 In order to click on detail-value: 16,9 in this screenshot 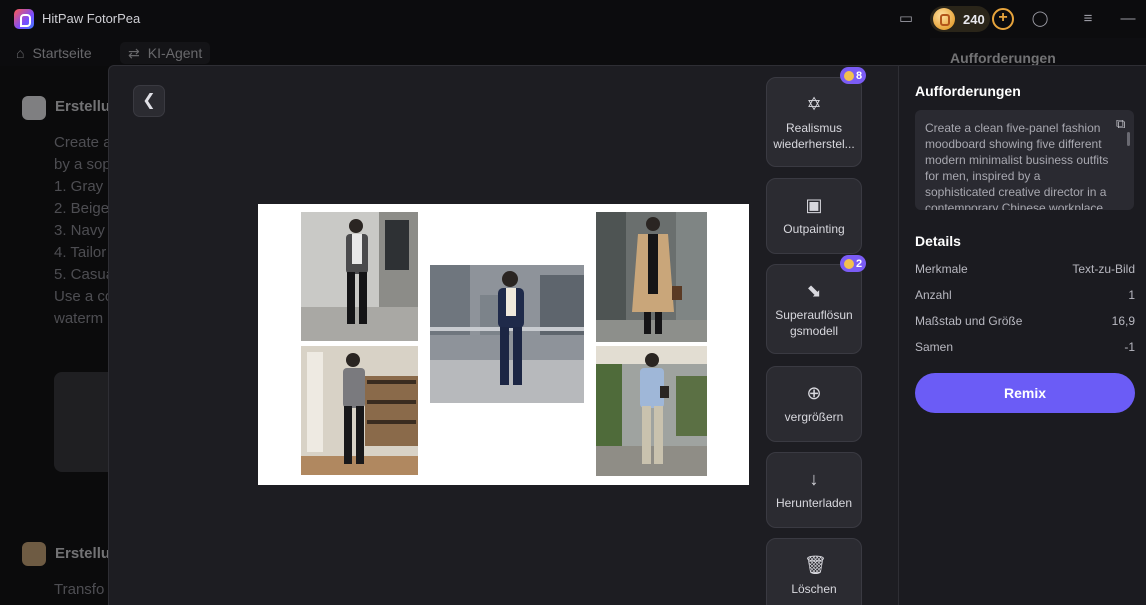, I will do `click(1123, 321)`.